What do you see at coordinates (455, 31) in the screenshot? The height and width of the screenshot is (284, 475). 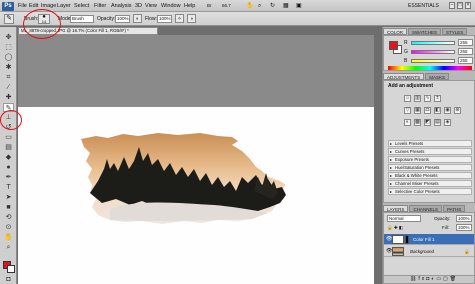 I see `tab-styles: STYLES` at bounding box center [455, 31].